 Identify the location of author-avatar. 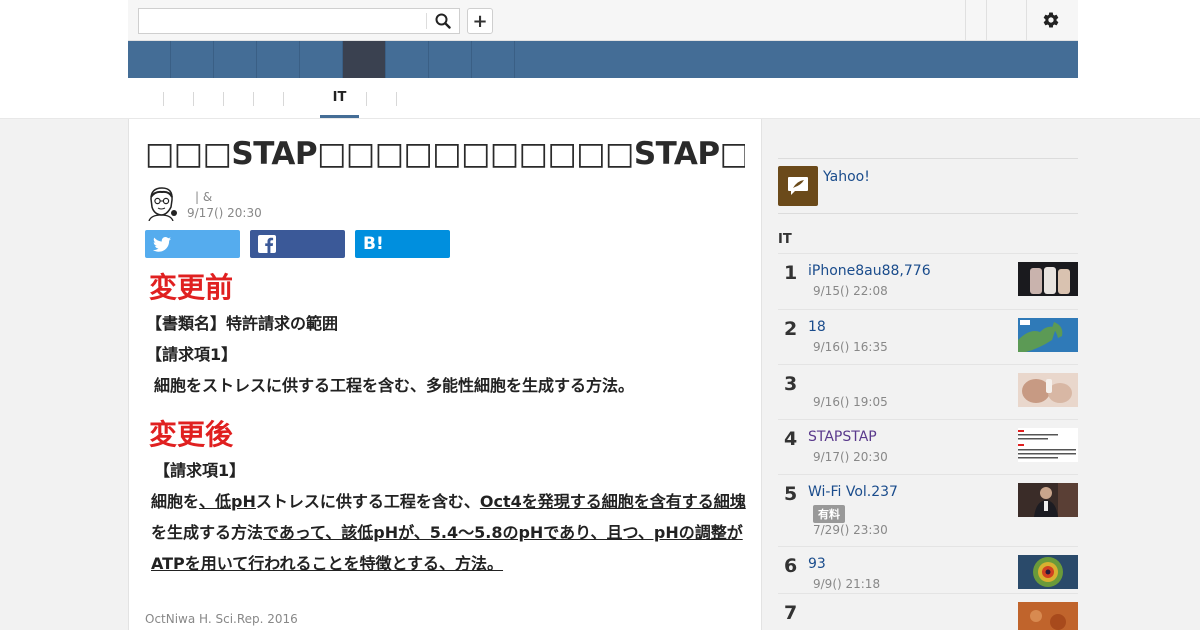
(162, 203).